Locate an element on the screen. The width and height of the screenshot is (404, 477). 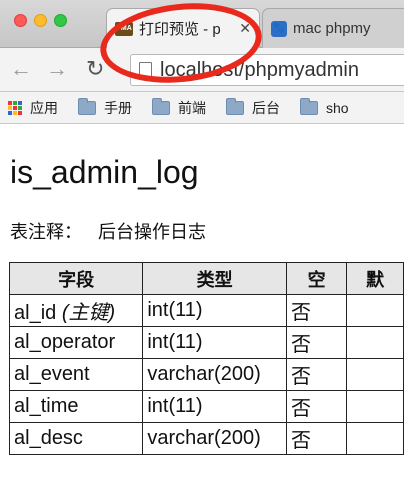
table-row: al_desc varchar(200) 否 is located at coordinates (206, 438).